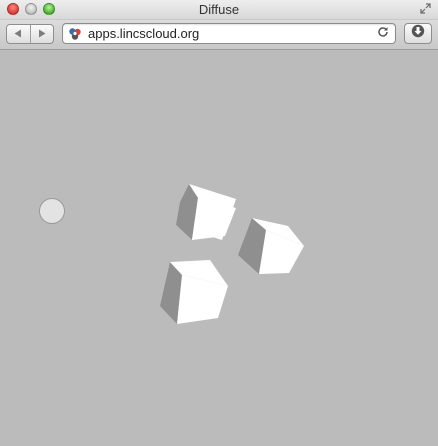 The height and width of the screenshot is (446, 438). I want to click on site-favicon-icon, so click(75, 34).